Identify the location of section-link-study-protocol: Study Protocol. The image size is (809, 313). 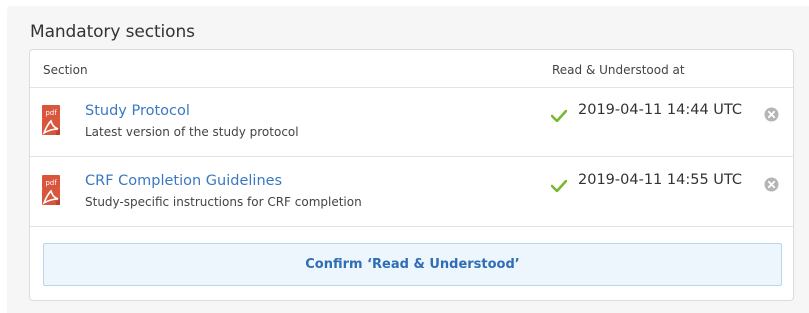
(137, 111).